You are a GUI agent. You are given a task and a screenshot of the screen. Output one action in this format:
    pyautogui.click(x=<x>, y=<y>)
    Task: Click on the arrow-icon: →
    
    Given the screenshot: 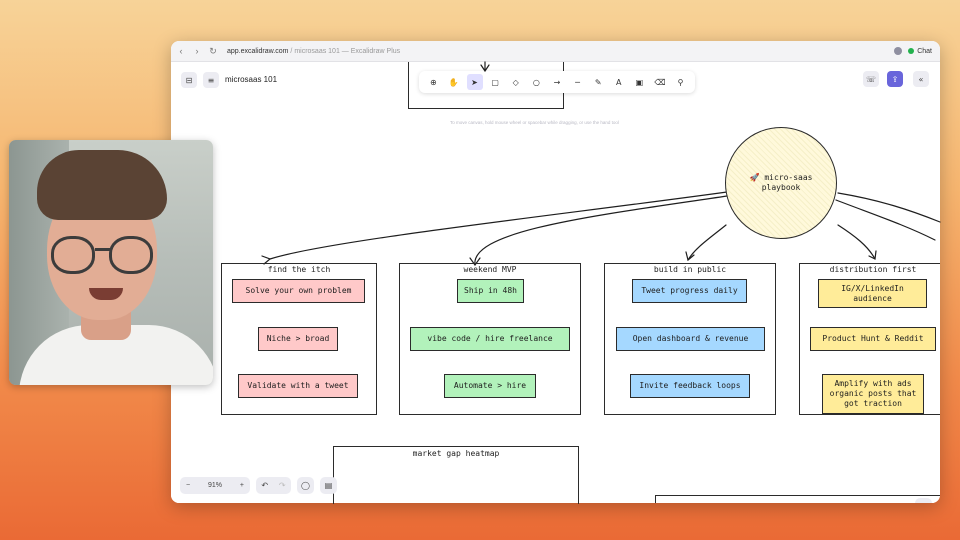 What is the action you would take?
    pyautogui.click(x=557, y=82)
    